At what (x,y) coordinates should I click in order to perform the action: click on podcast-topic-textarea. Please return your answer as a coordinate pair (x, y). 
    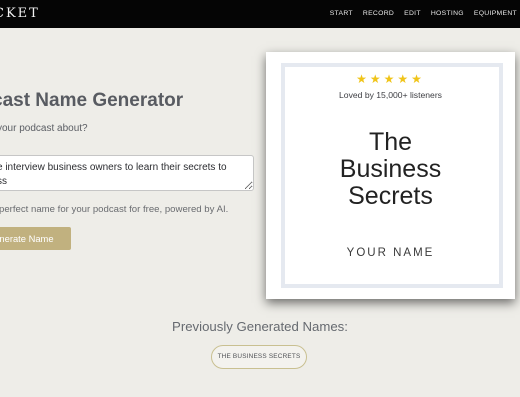
    Looking at the image, I should click on (127, 173).